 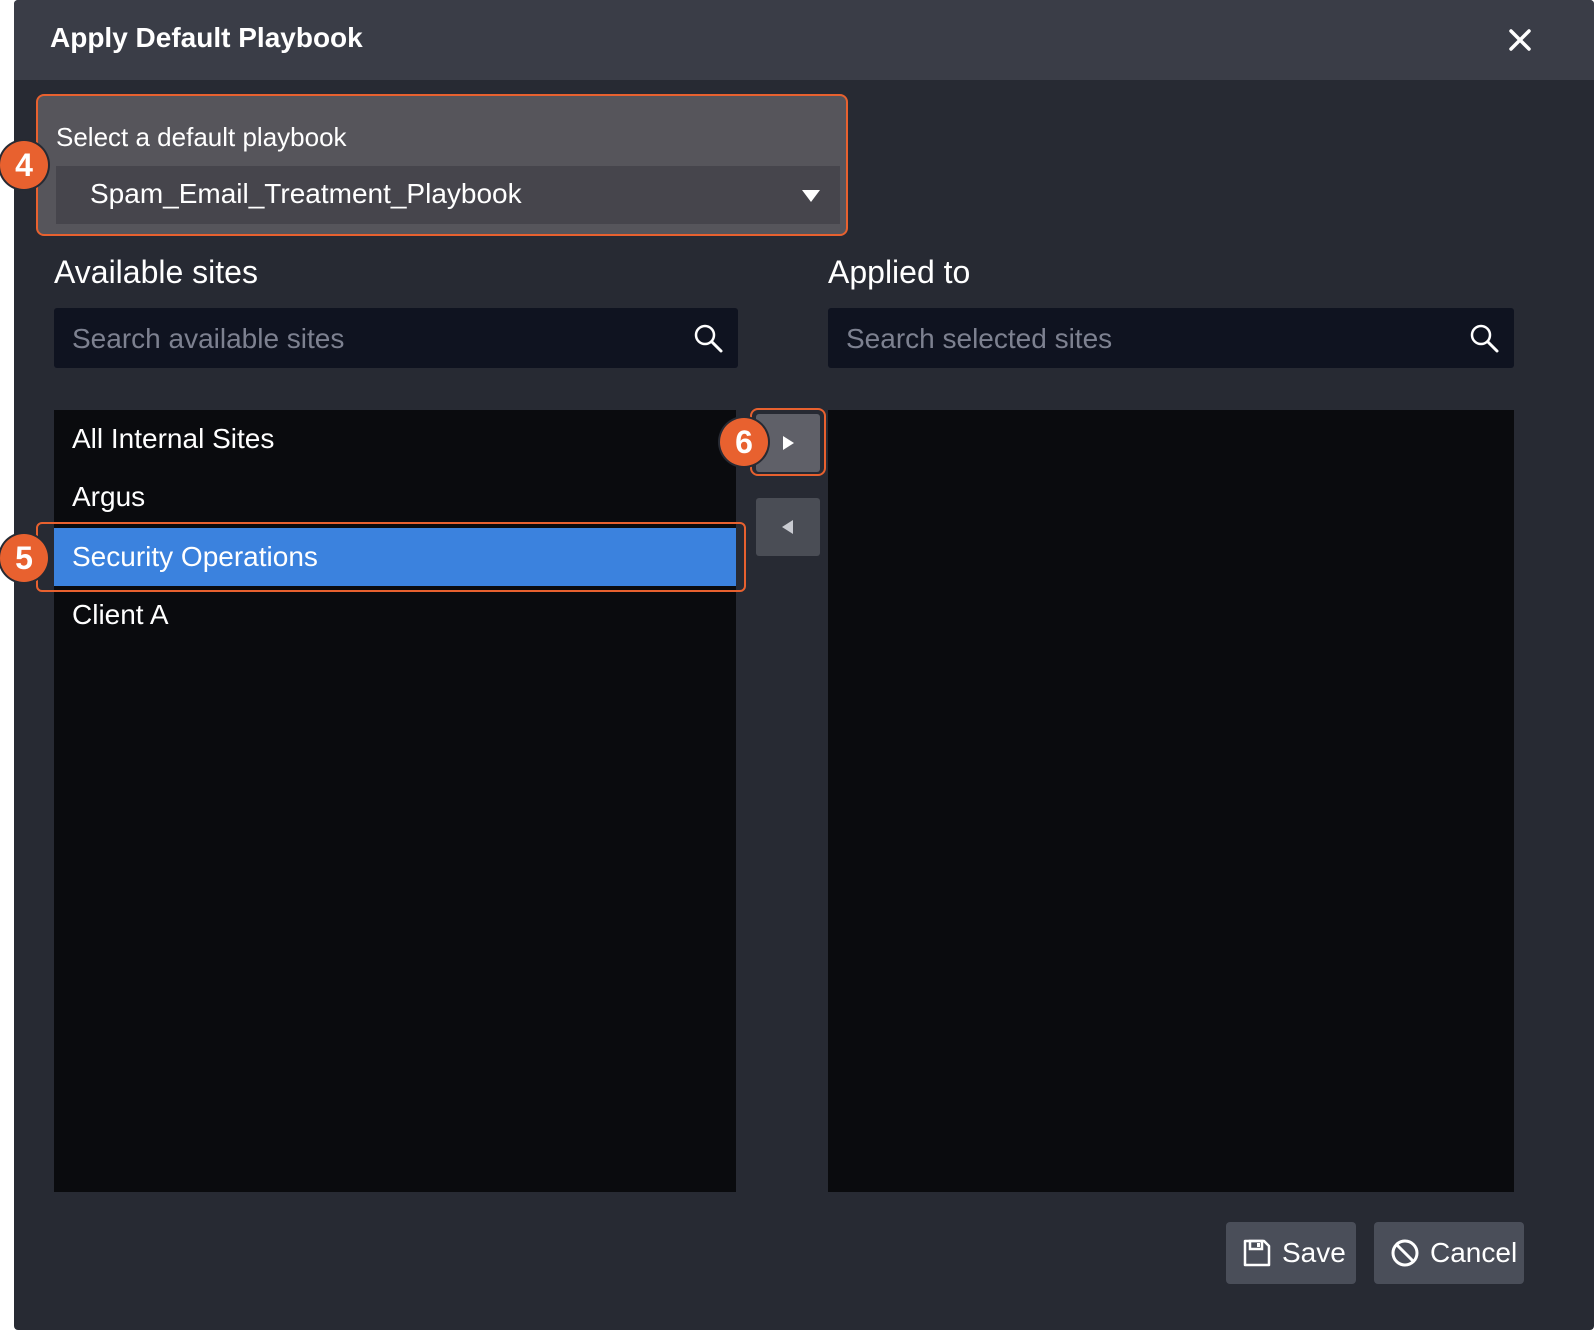 I want to click on cancel-label: Cancel, so click(x=1474, y=1252).